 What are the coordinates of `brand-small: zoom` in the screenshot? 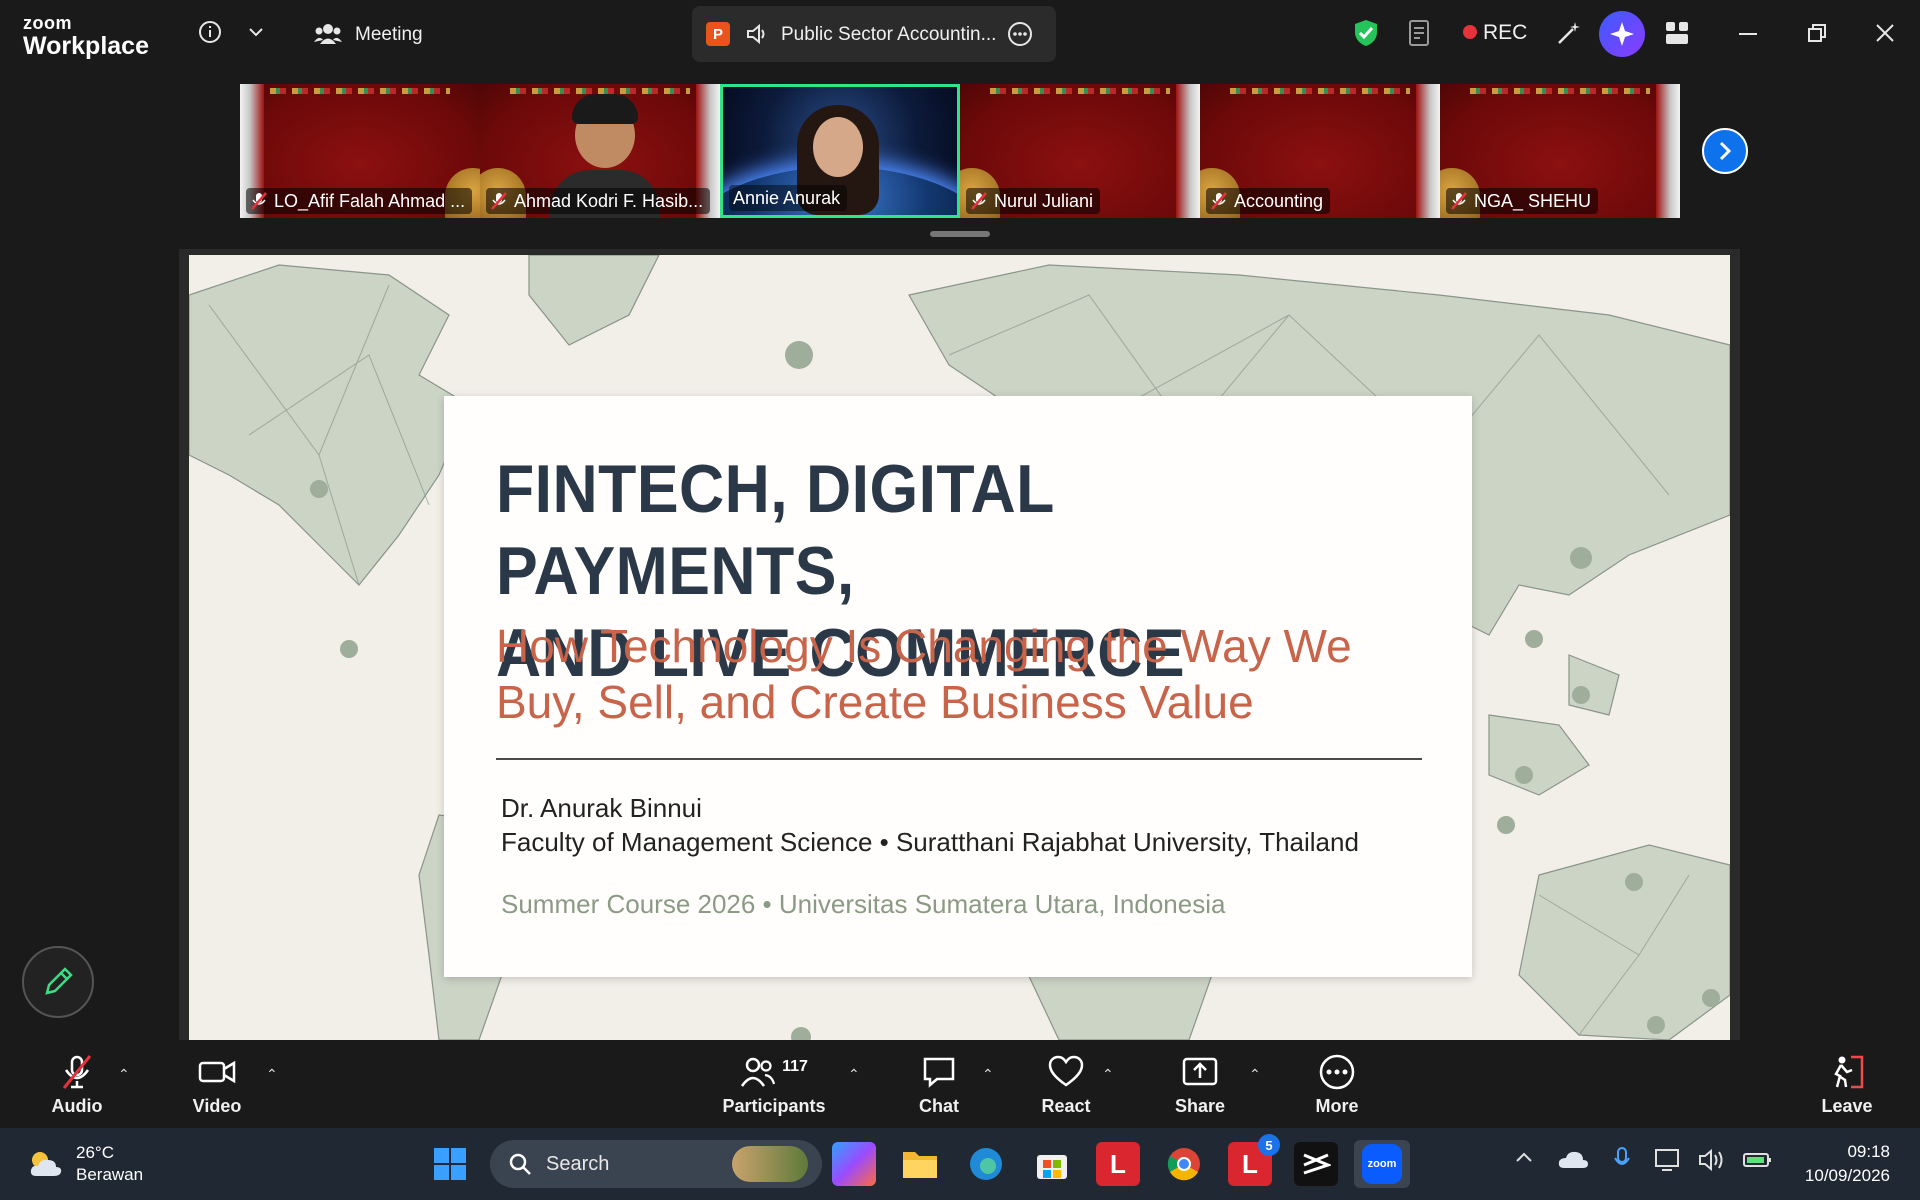 It's located at (47, 23).